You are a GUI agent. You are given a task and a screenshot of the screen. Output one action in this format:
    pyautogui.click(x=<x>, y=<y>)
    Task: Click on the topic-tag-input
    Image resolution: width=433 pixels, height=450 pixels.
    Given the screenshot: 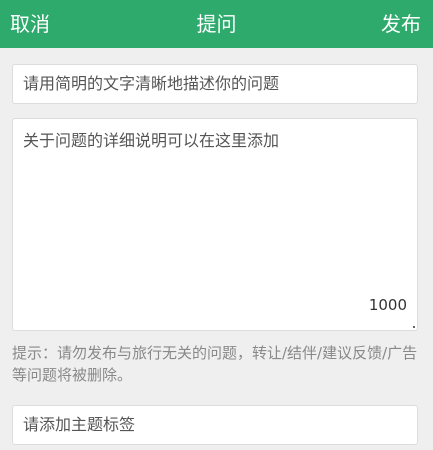 What is the action you would take?
    pyautogui.click(x=215, y=425)
    